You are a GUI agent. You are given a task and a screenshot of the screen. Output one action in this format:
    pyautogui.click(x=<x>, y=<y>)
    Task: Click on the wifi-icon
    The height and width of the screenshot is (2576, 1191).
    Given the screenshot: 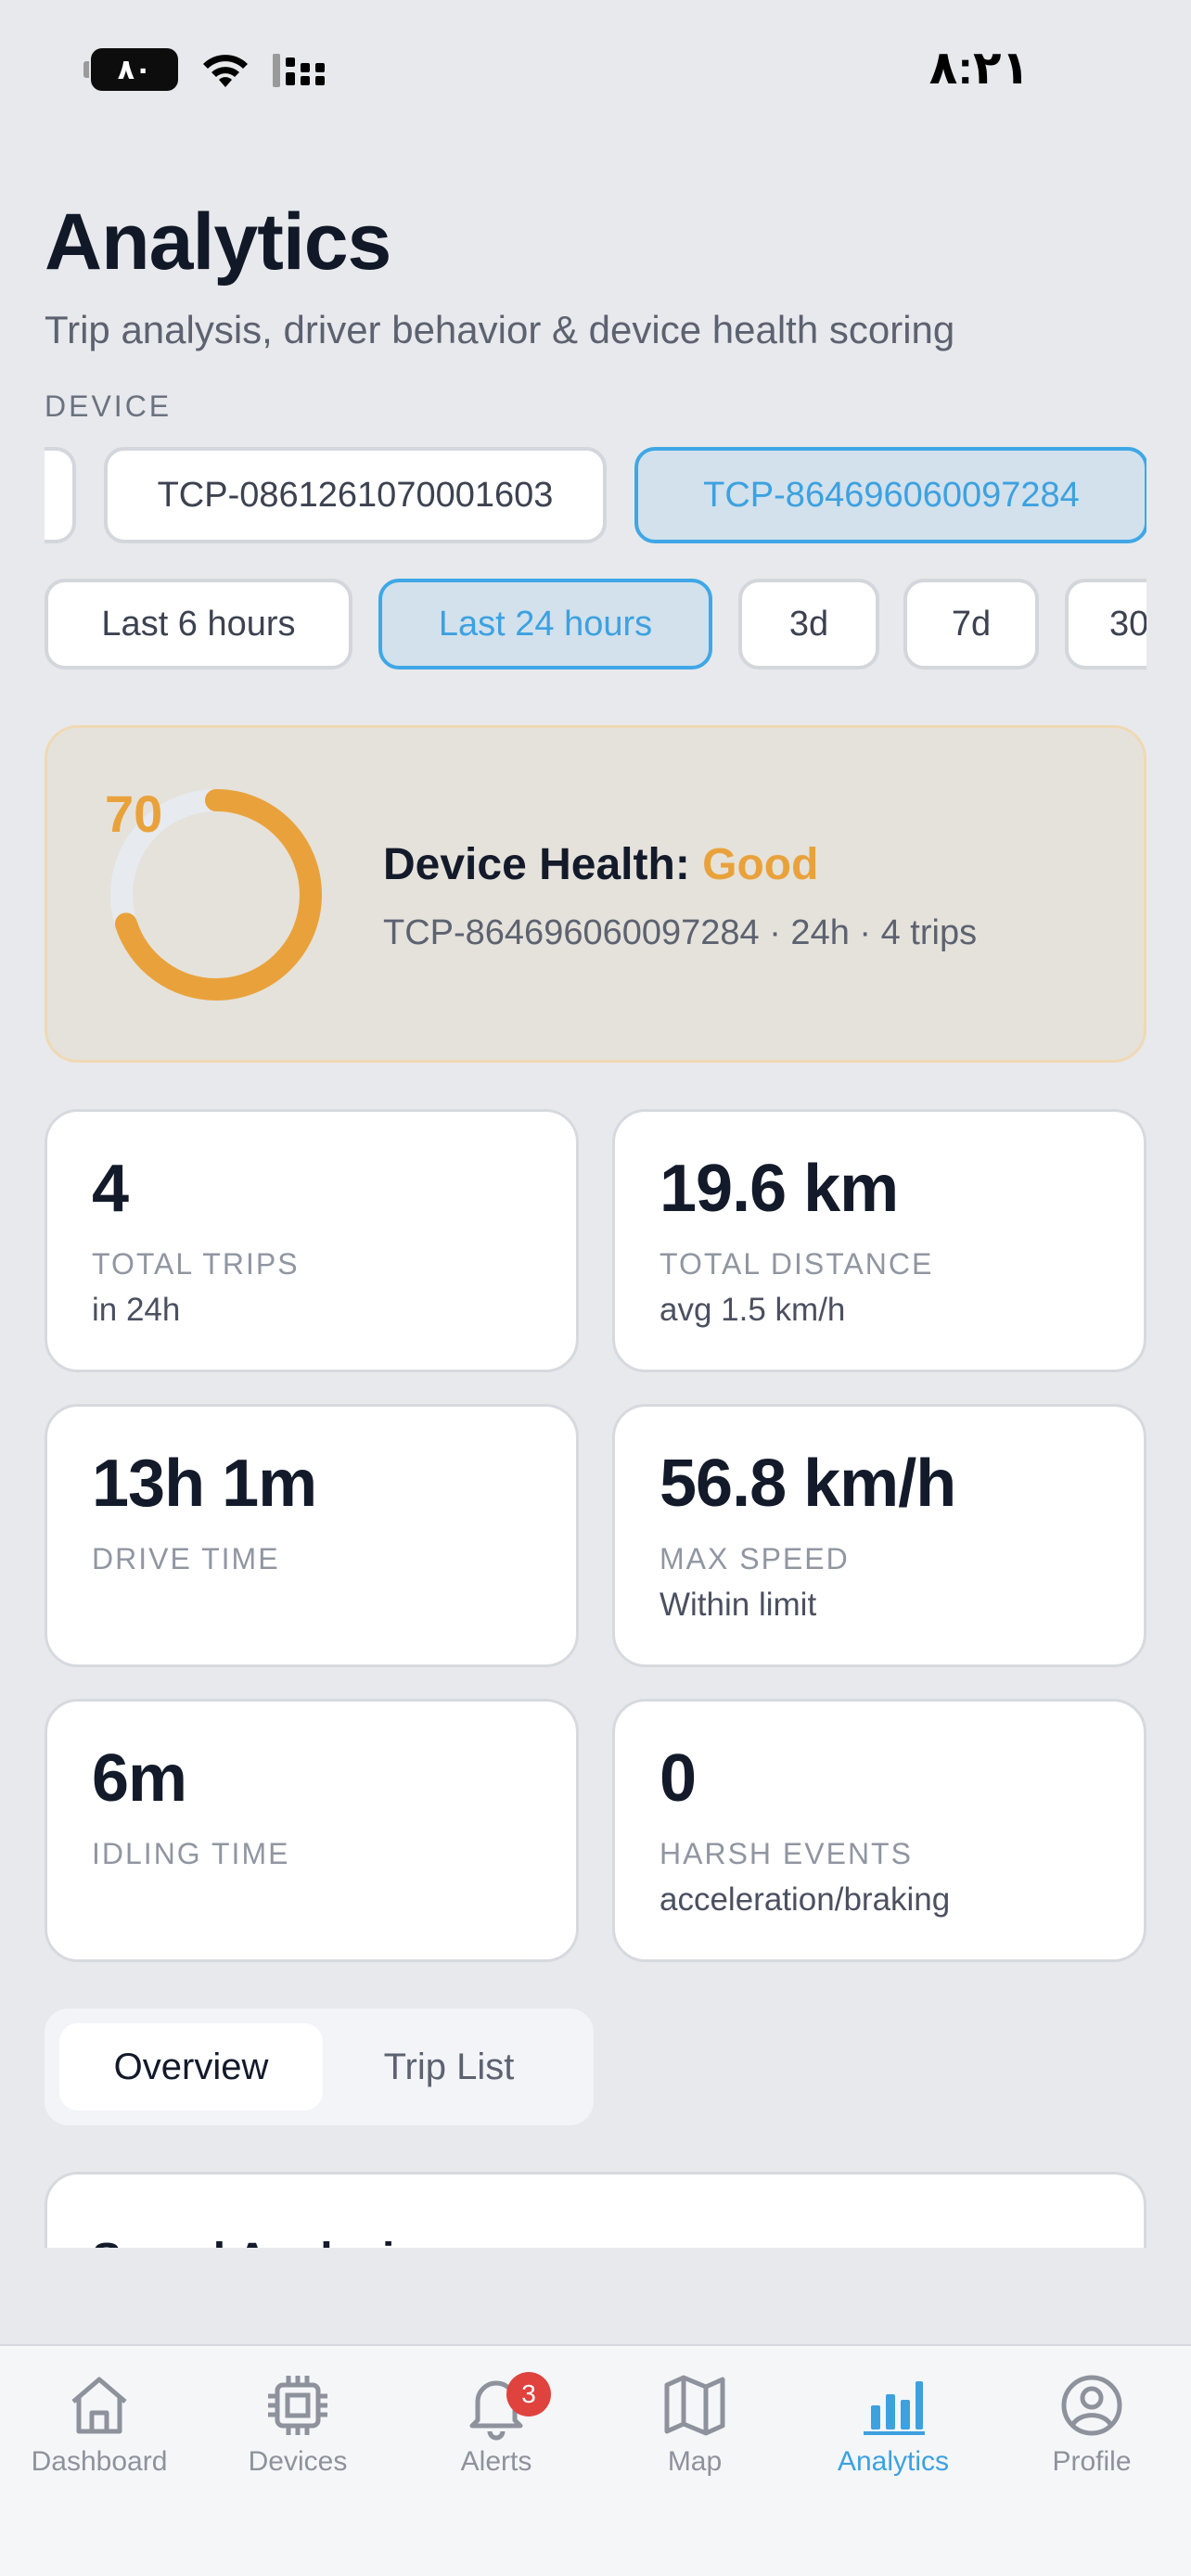 What is the action you would take?
    pyautogui.click(x=225, y=71)
    